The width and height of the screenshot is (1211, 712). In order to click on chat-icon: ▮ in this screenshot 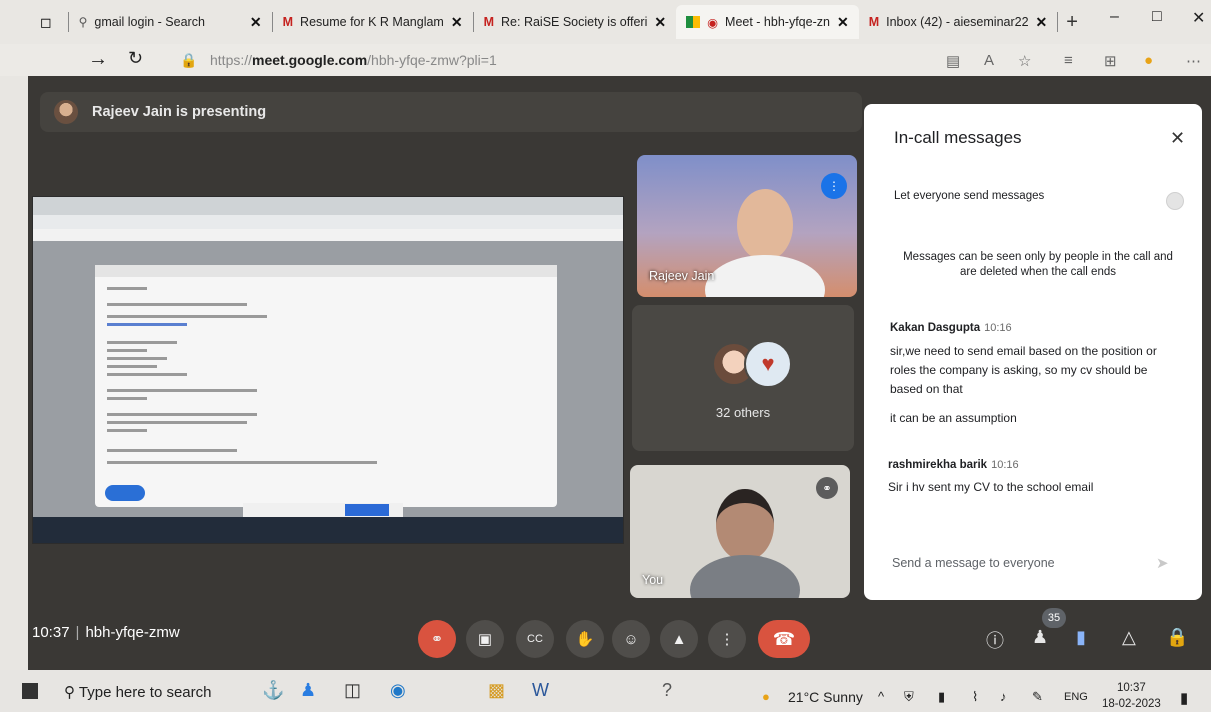, I will do `click(1081, 637)`.